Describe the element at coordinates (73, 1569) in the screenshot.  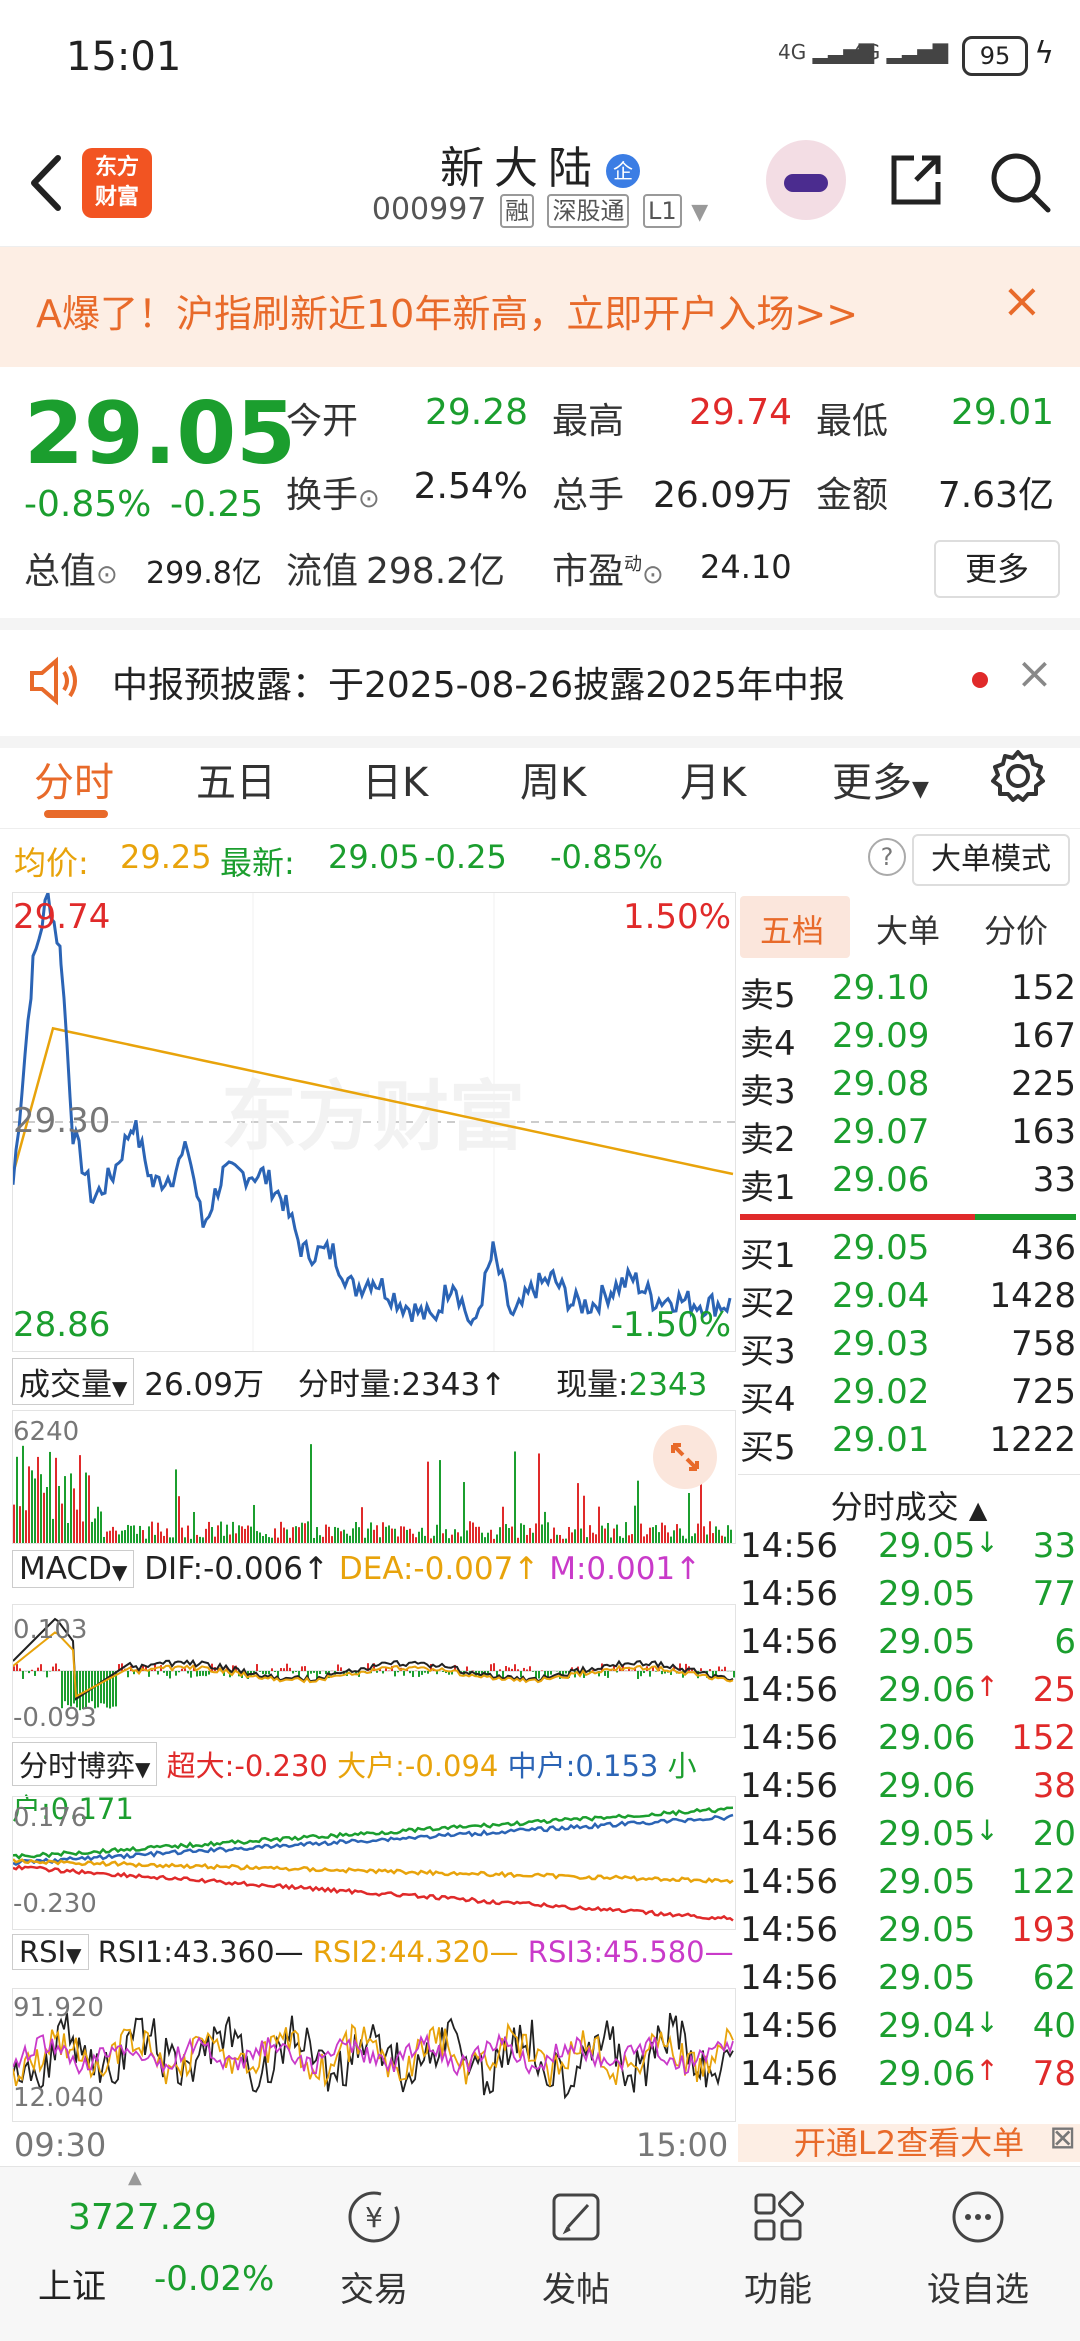
I see `macd-indicator-dropdown: MACD▼` at that location.